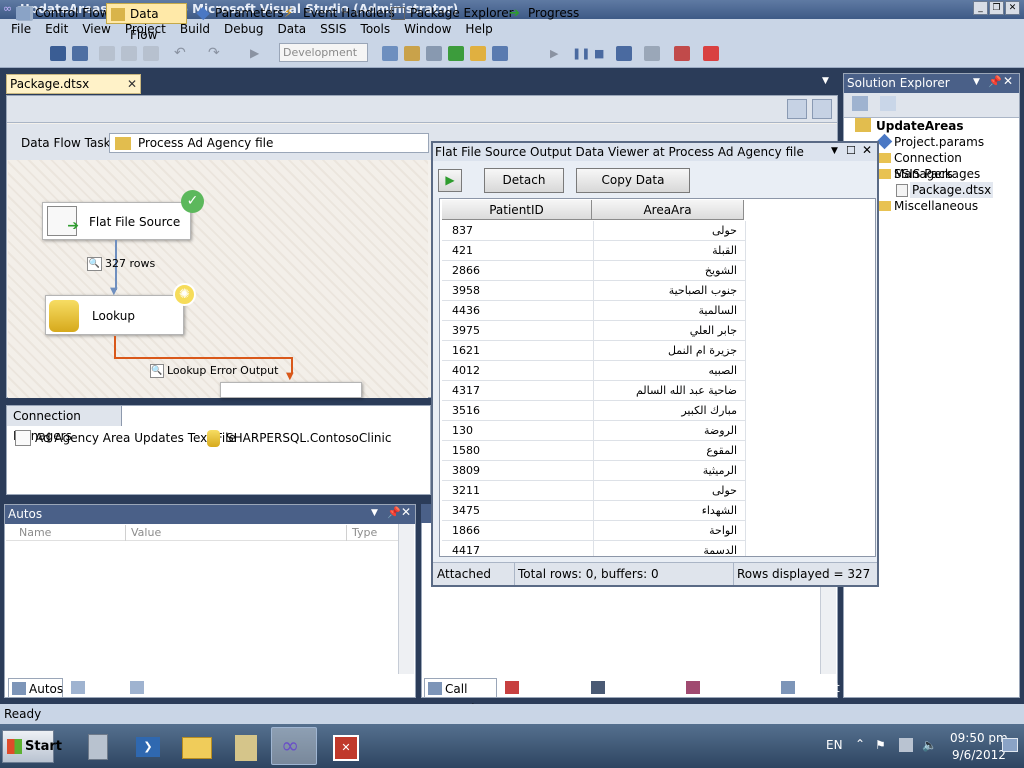 This screenshot has height=768, width=1024. I want to click on project-node: UpdateAreas, so click(919, 126).